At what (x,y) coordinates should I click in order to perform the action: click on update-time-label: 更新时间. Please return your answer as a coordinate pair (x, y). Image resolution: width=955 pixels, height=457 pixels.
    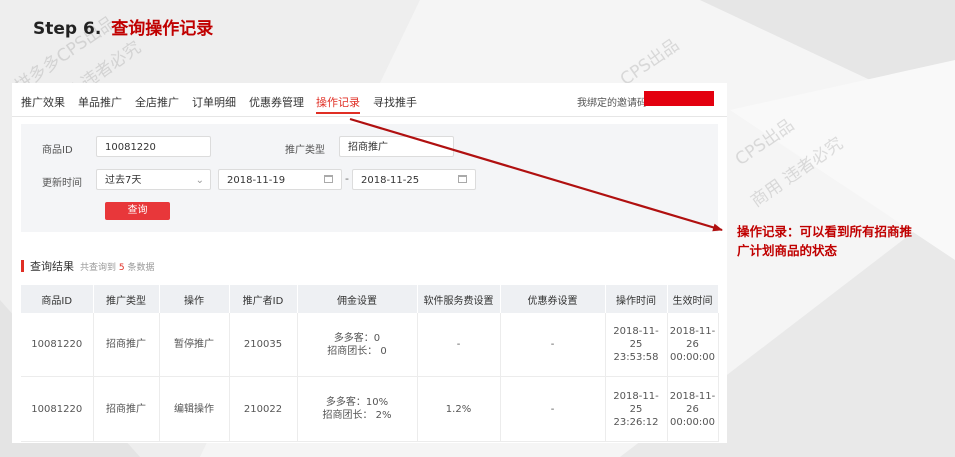
    Looking at the image, I should click on (62, 183).